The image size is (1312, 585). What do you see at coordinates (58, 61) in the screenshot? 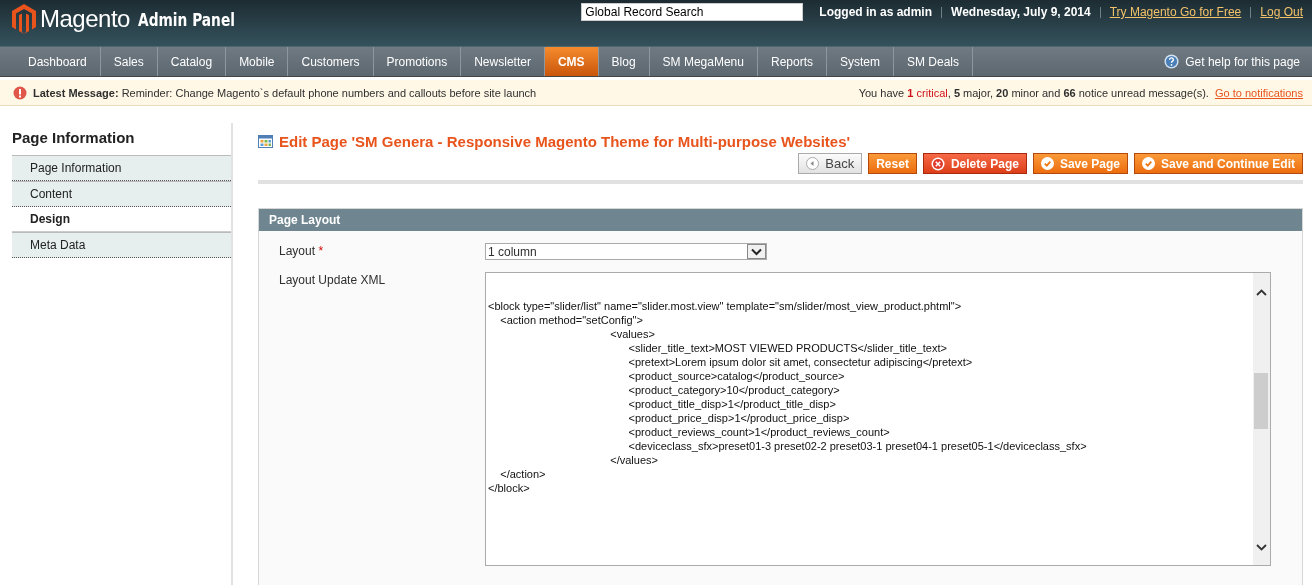
I see `nav-tab: Dashboard` at bounding box center [58, 61].